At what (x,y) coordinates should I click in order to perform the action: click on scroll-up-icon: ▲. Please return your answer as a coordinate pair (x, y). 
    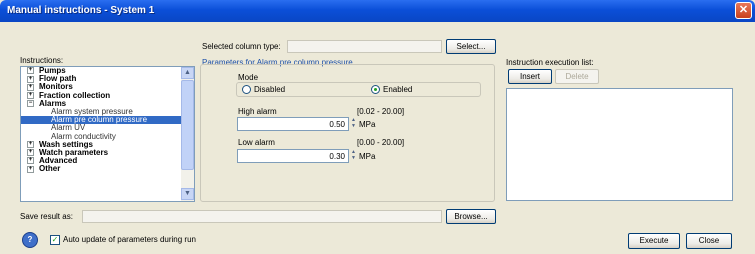
    Looking at the image, I should click on (187, 73).